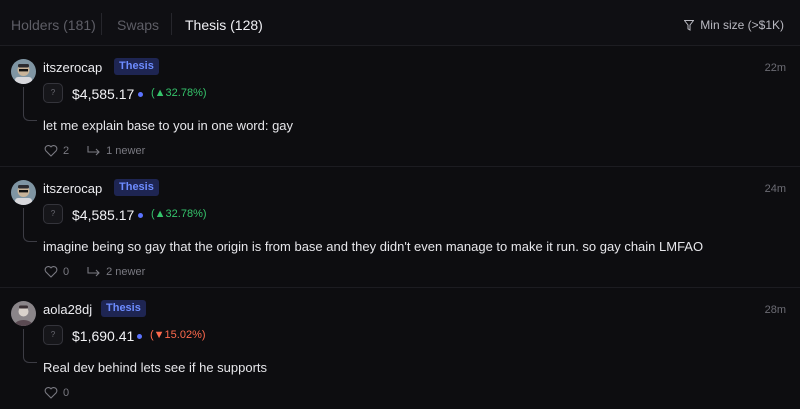 The width and height of the screenshot is (800, 409). I want to click on post-actions: 0 2 newer, so click(94, 271).